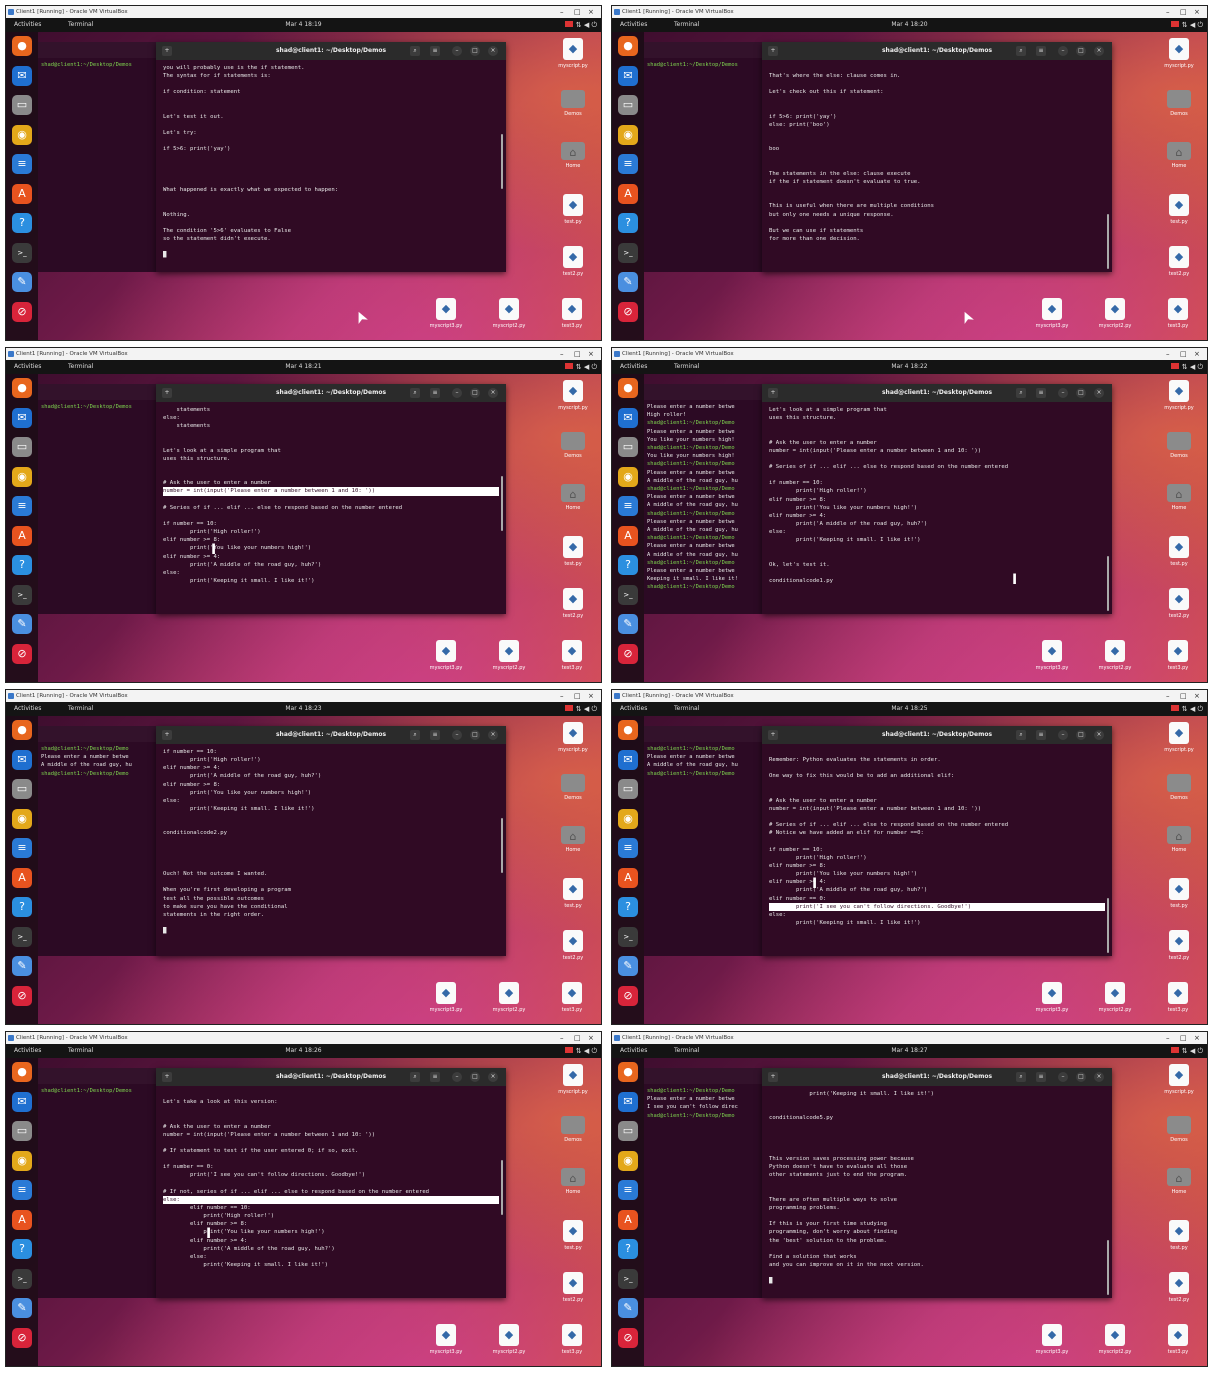 This screenshot has width=1215, height=1373. Describe the element at coordinates (573, 395) in the screenshot. I see `desktop-icon-myscript-py: ◆ myscript.py` at that location.